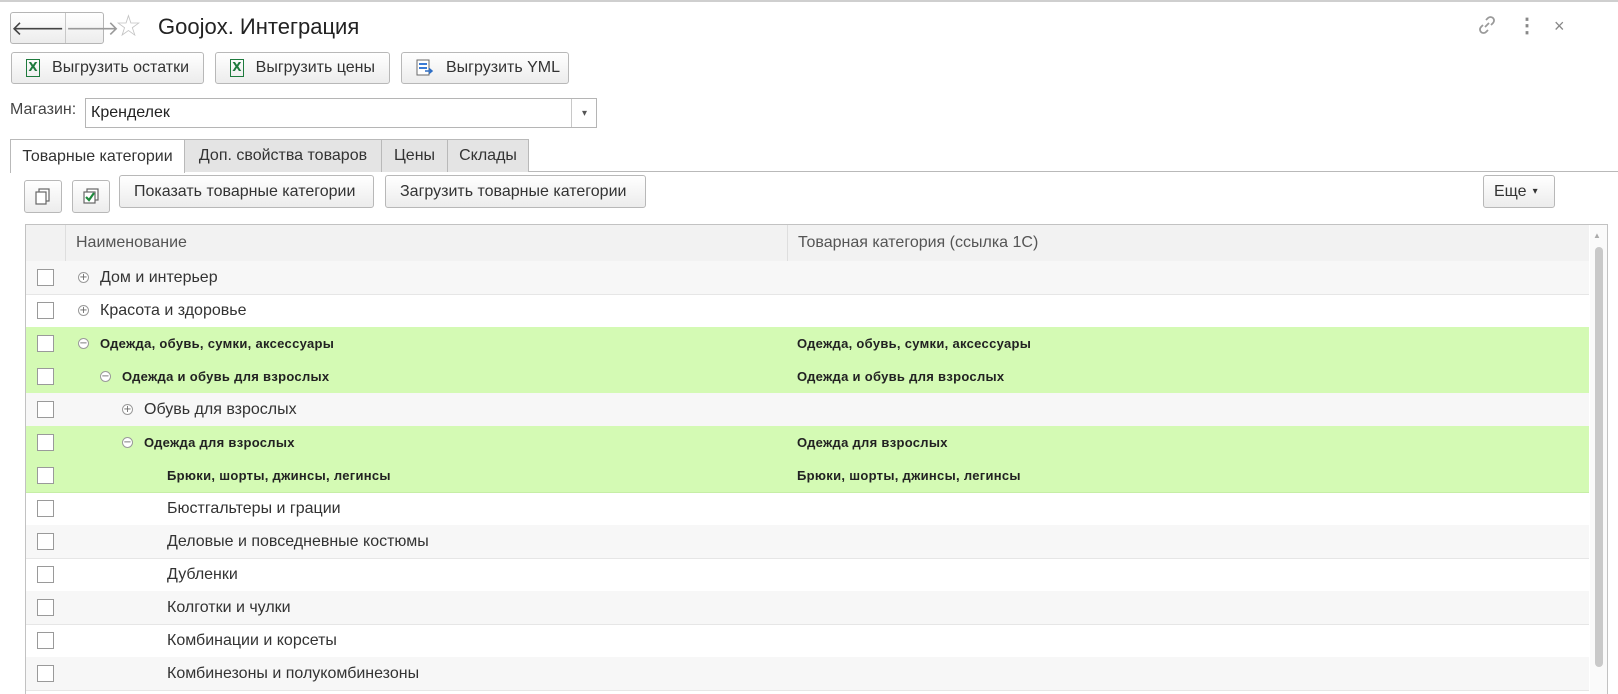 This screenshot has height=694, width=1618. Describe the element at coordinates (914, 343) in the screenshot. I see `category-reference: Одежда, обувь, сумки, аксессуары` at that location.